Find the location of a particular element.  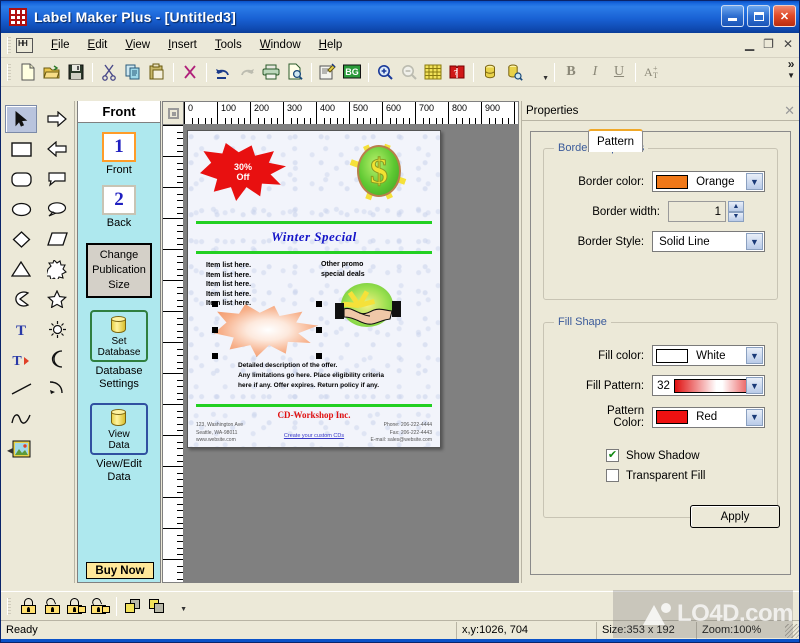

underline-icon: U is located at coordinates (619, 72).